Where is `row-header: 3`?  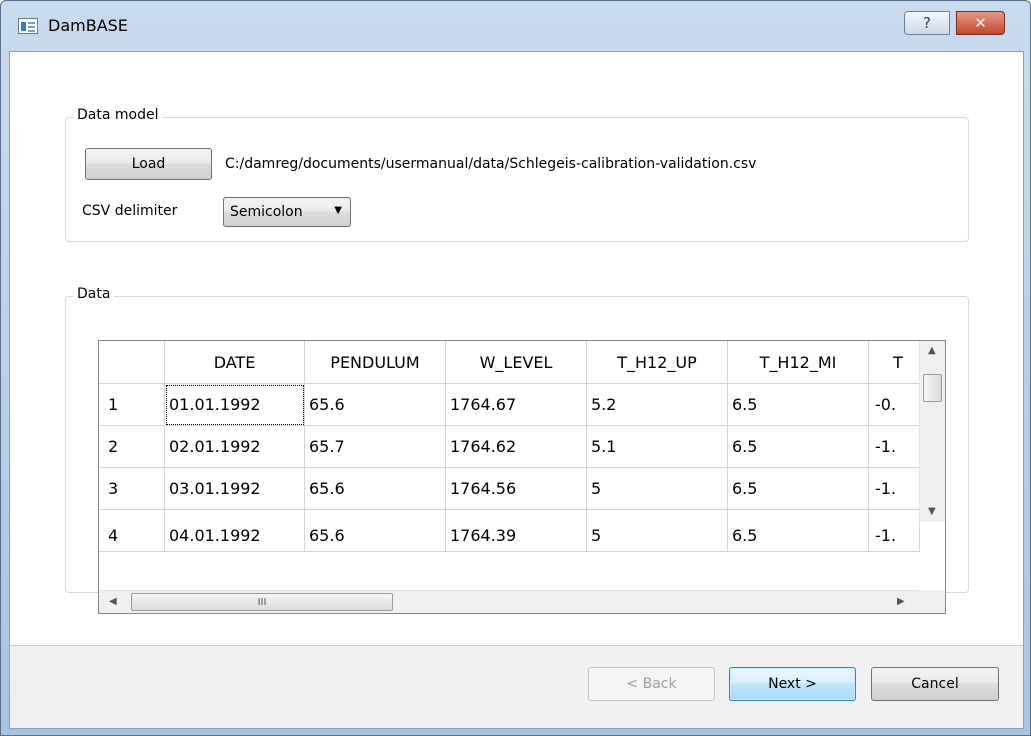
row-header: 3 is located at coordinates (132, 489).